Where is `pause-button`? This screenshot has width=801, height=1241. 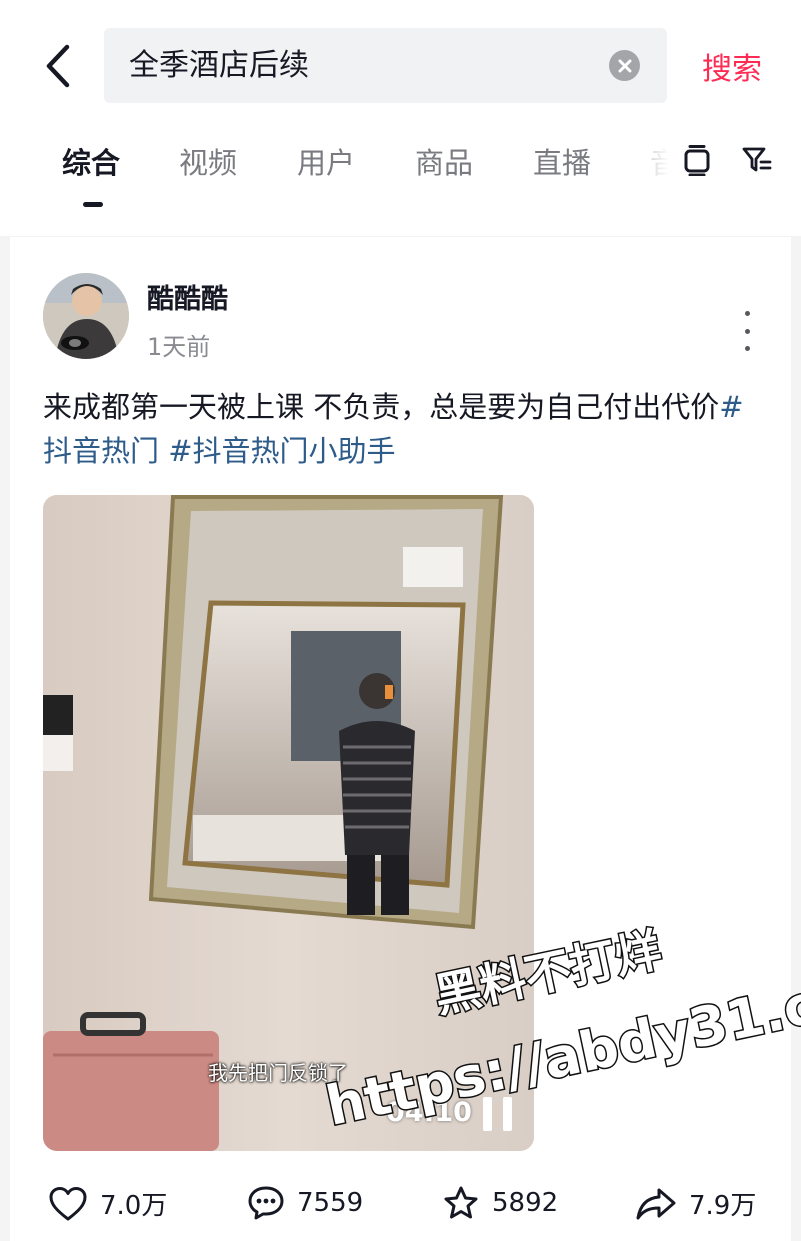 pause-button is located at coordinates (499, 1114).